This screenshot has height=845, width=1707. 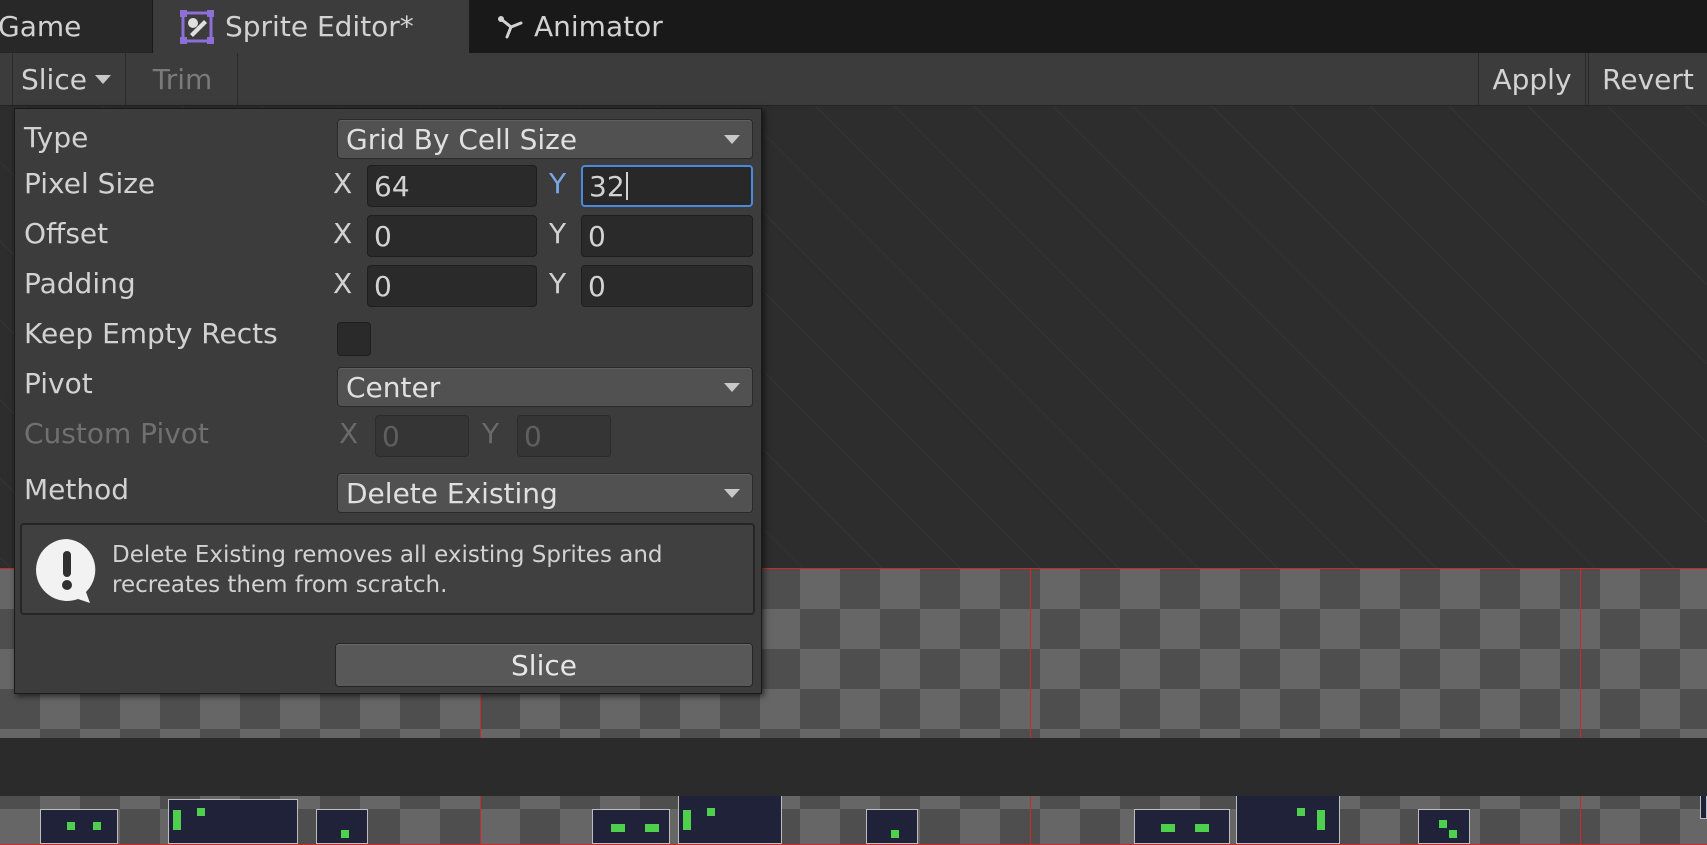 What do you see at coordinates (462, 139) in the screenshot?
I see `type-dropdown-value: Grid By Cell Size` at bounding box center [462, 139].